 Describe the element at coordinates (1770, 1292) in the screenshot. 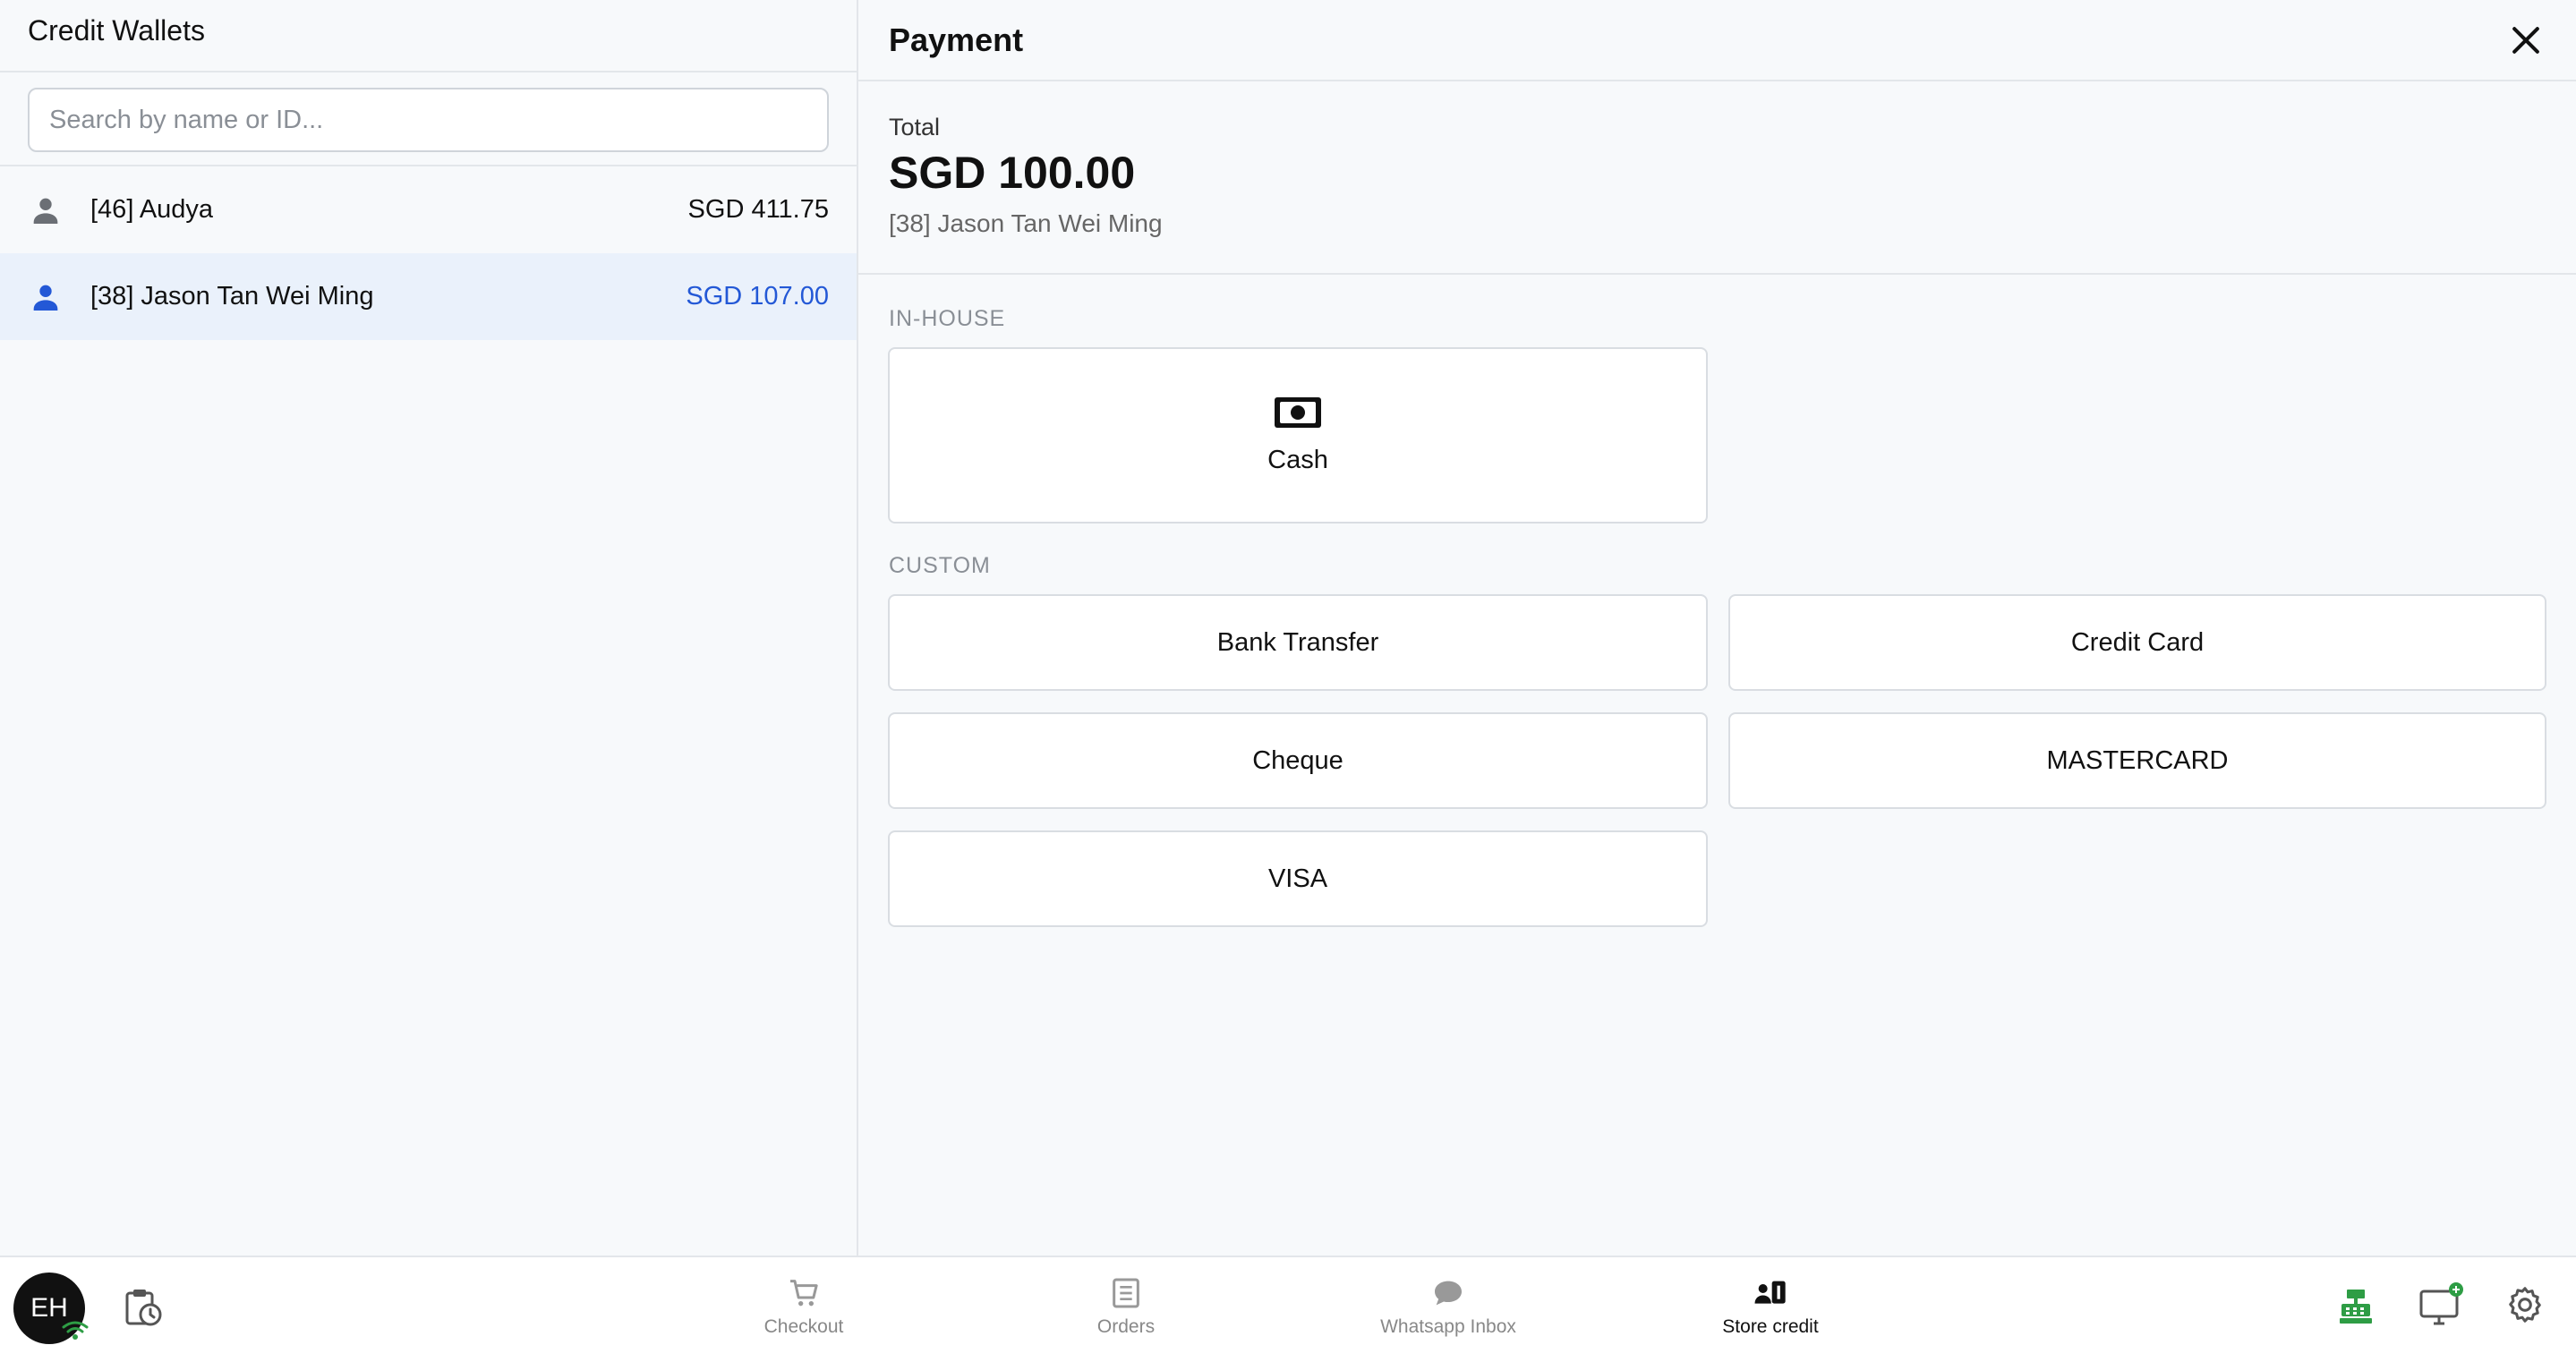

I see `store-credit-icon` at that location.